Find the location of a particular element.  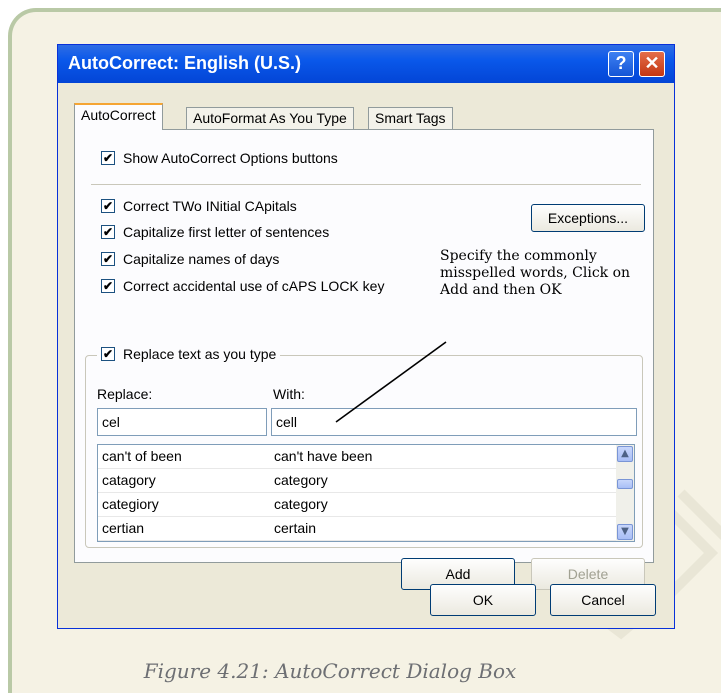

list-item-from: certian is located at coordinates (123, 528).